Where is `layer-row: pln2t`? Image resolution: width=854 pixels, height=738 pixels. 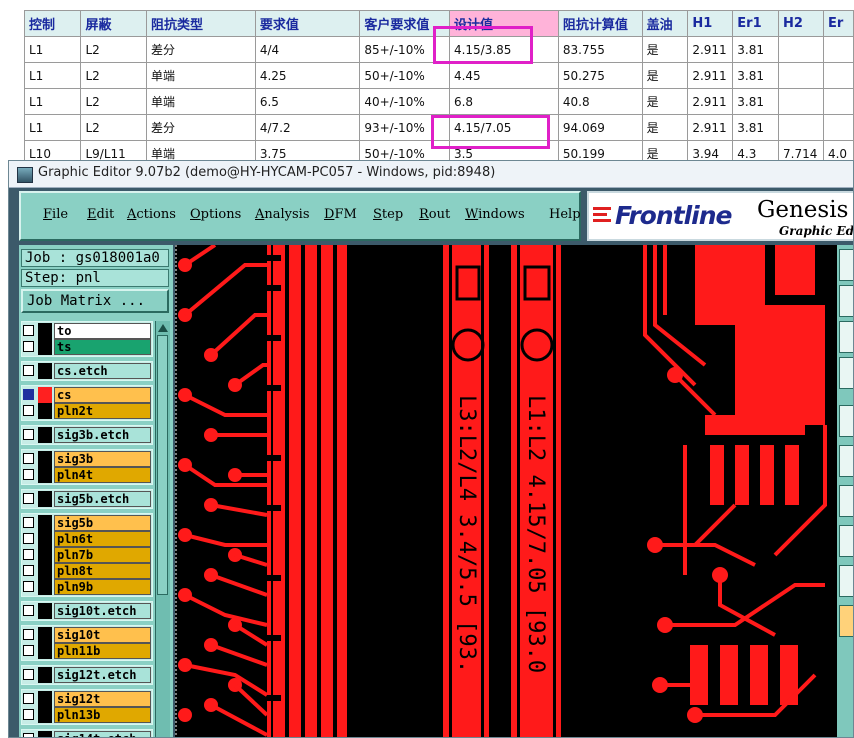
layer-row: pln2t is located at coordinates (87, 411).